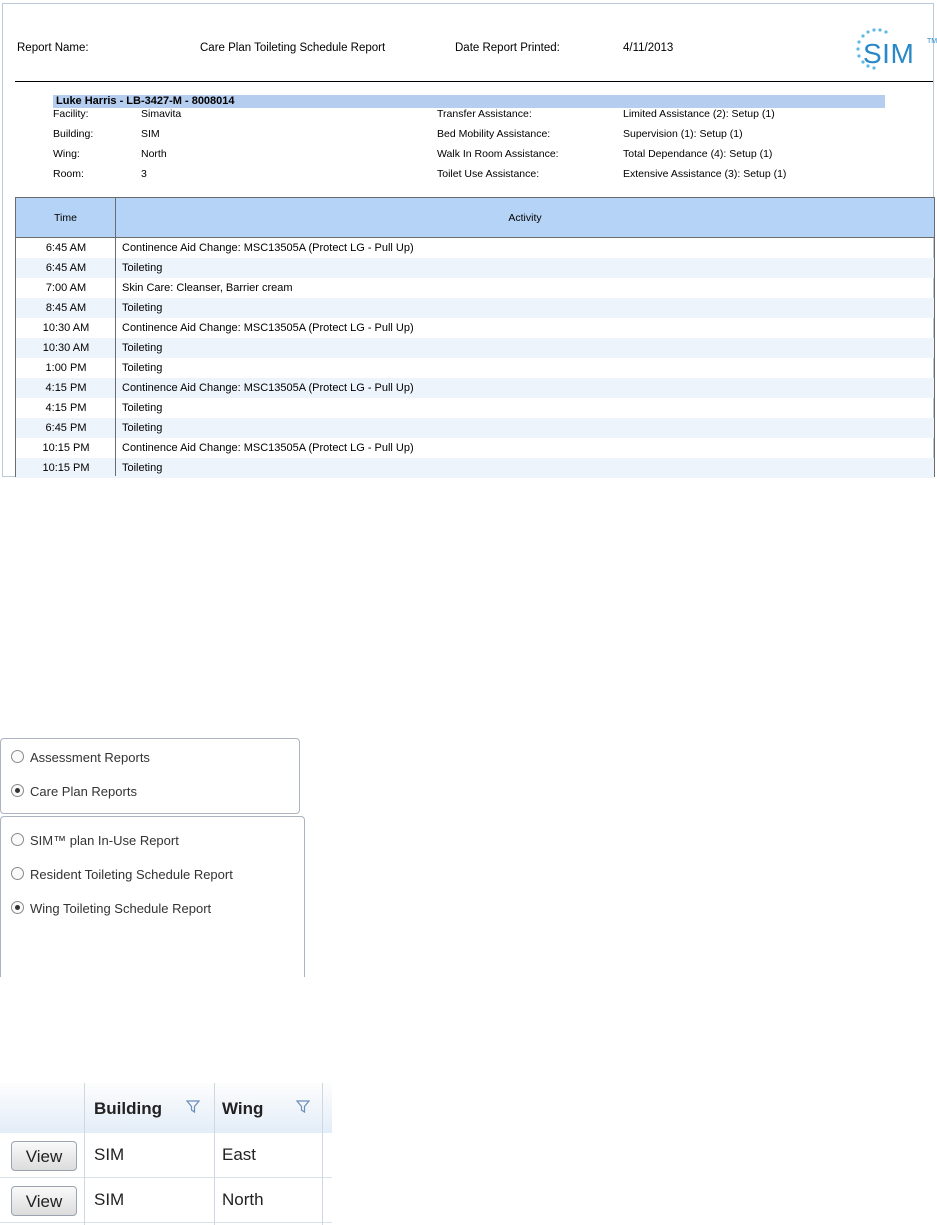 This screenshot has height=1225, width=937. Describe the element at coordinates (484, 114) in the screenshot. I see `transfer-label: Transfer Assistance:` at that location.